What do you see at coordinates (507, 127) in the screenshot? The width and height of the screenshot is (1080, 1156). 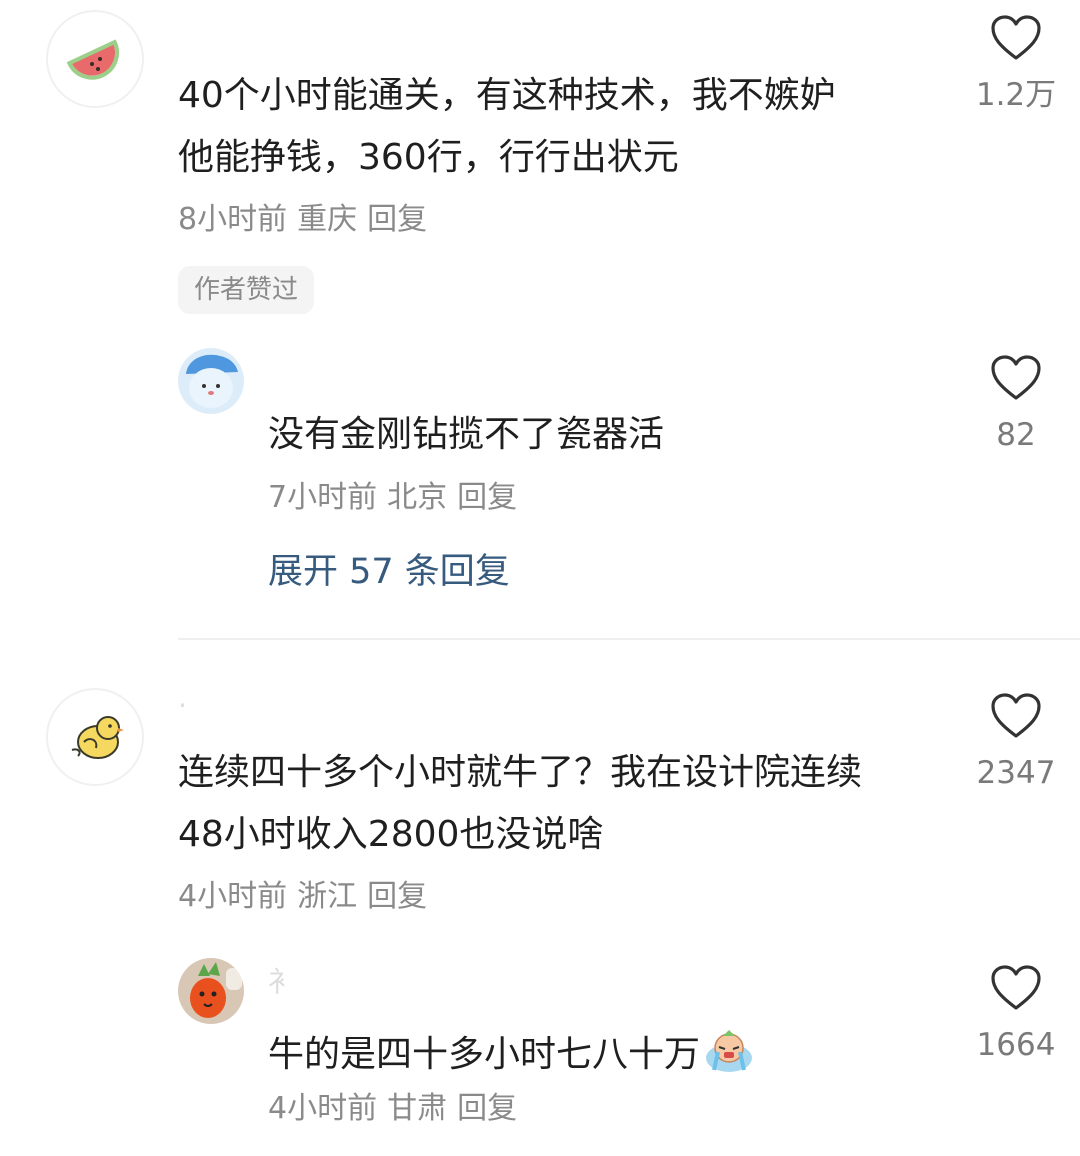 I see `comment-text: 40个小时能通关，有这种技术，我不嫉妒 他能挣钱，360行，行行出状元` at bounding box center [507, 127].